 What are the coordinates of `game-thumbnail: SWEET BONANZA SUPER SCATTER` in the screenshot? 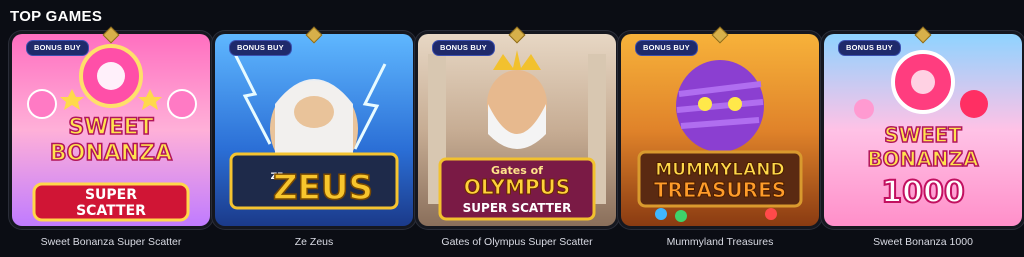 It's located at (111, 130).